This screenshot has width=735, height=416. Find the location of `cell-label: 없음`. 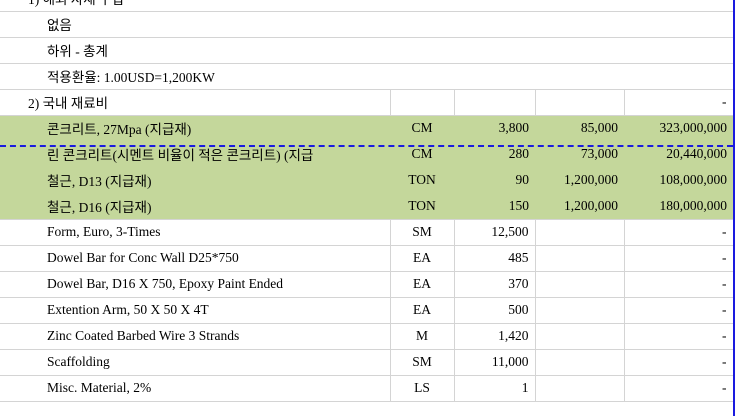

cell-label: 없음 is located at coordinates (367, 24).